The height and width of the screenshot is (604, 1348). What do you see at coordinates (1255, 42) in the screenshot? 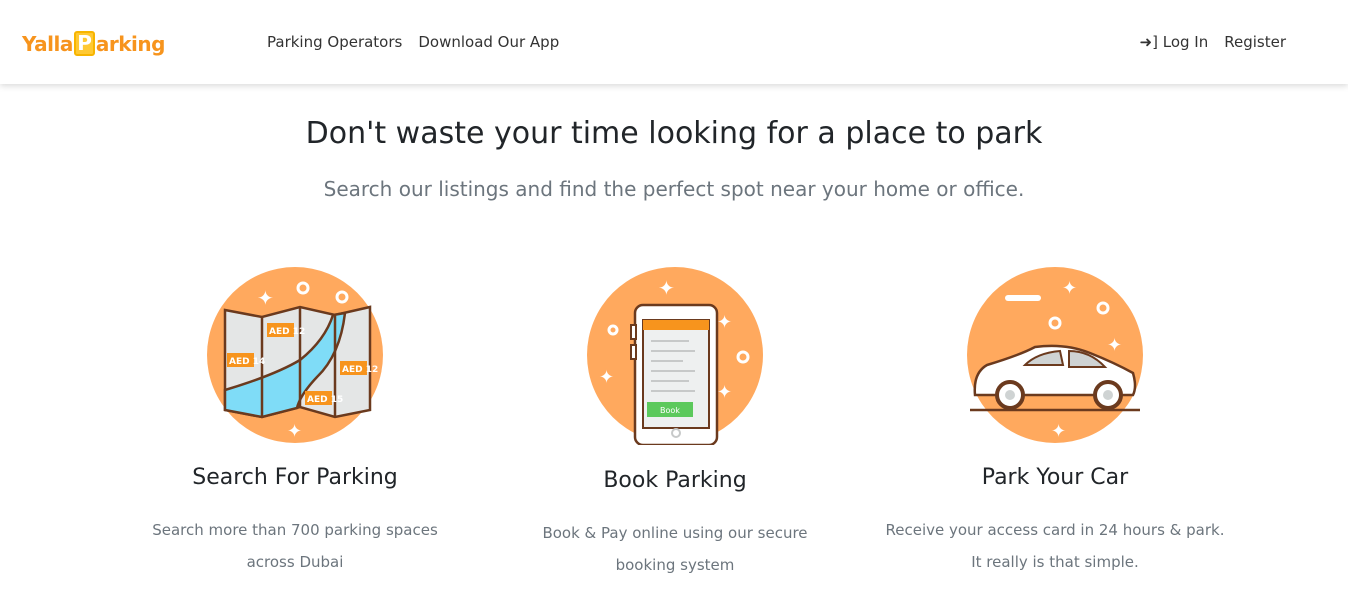
I see `register-link: Register` at bounding box center [1255, 42].